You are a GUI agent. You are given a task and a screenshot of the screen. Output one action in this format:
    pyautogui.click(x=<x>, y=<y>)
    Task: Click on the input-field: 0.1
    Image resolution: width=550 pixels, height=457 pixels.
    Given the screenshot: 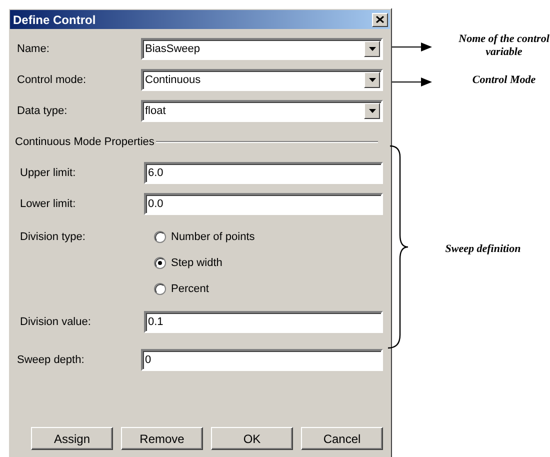 What is the action you would take?
    pyautogui.click(x=263, y=322)
    